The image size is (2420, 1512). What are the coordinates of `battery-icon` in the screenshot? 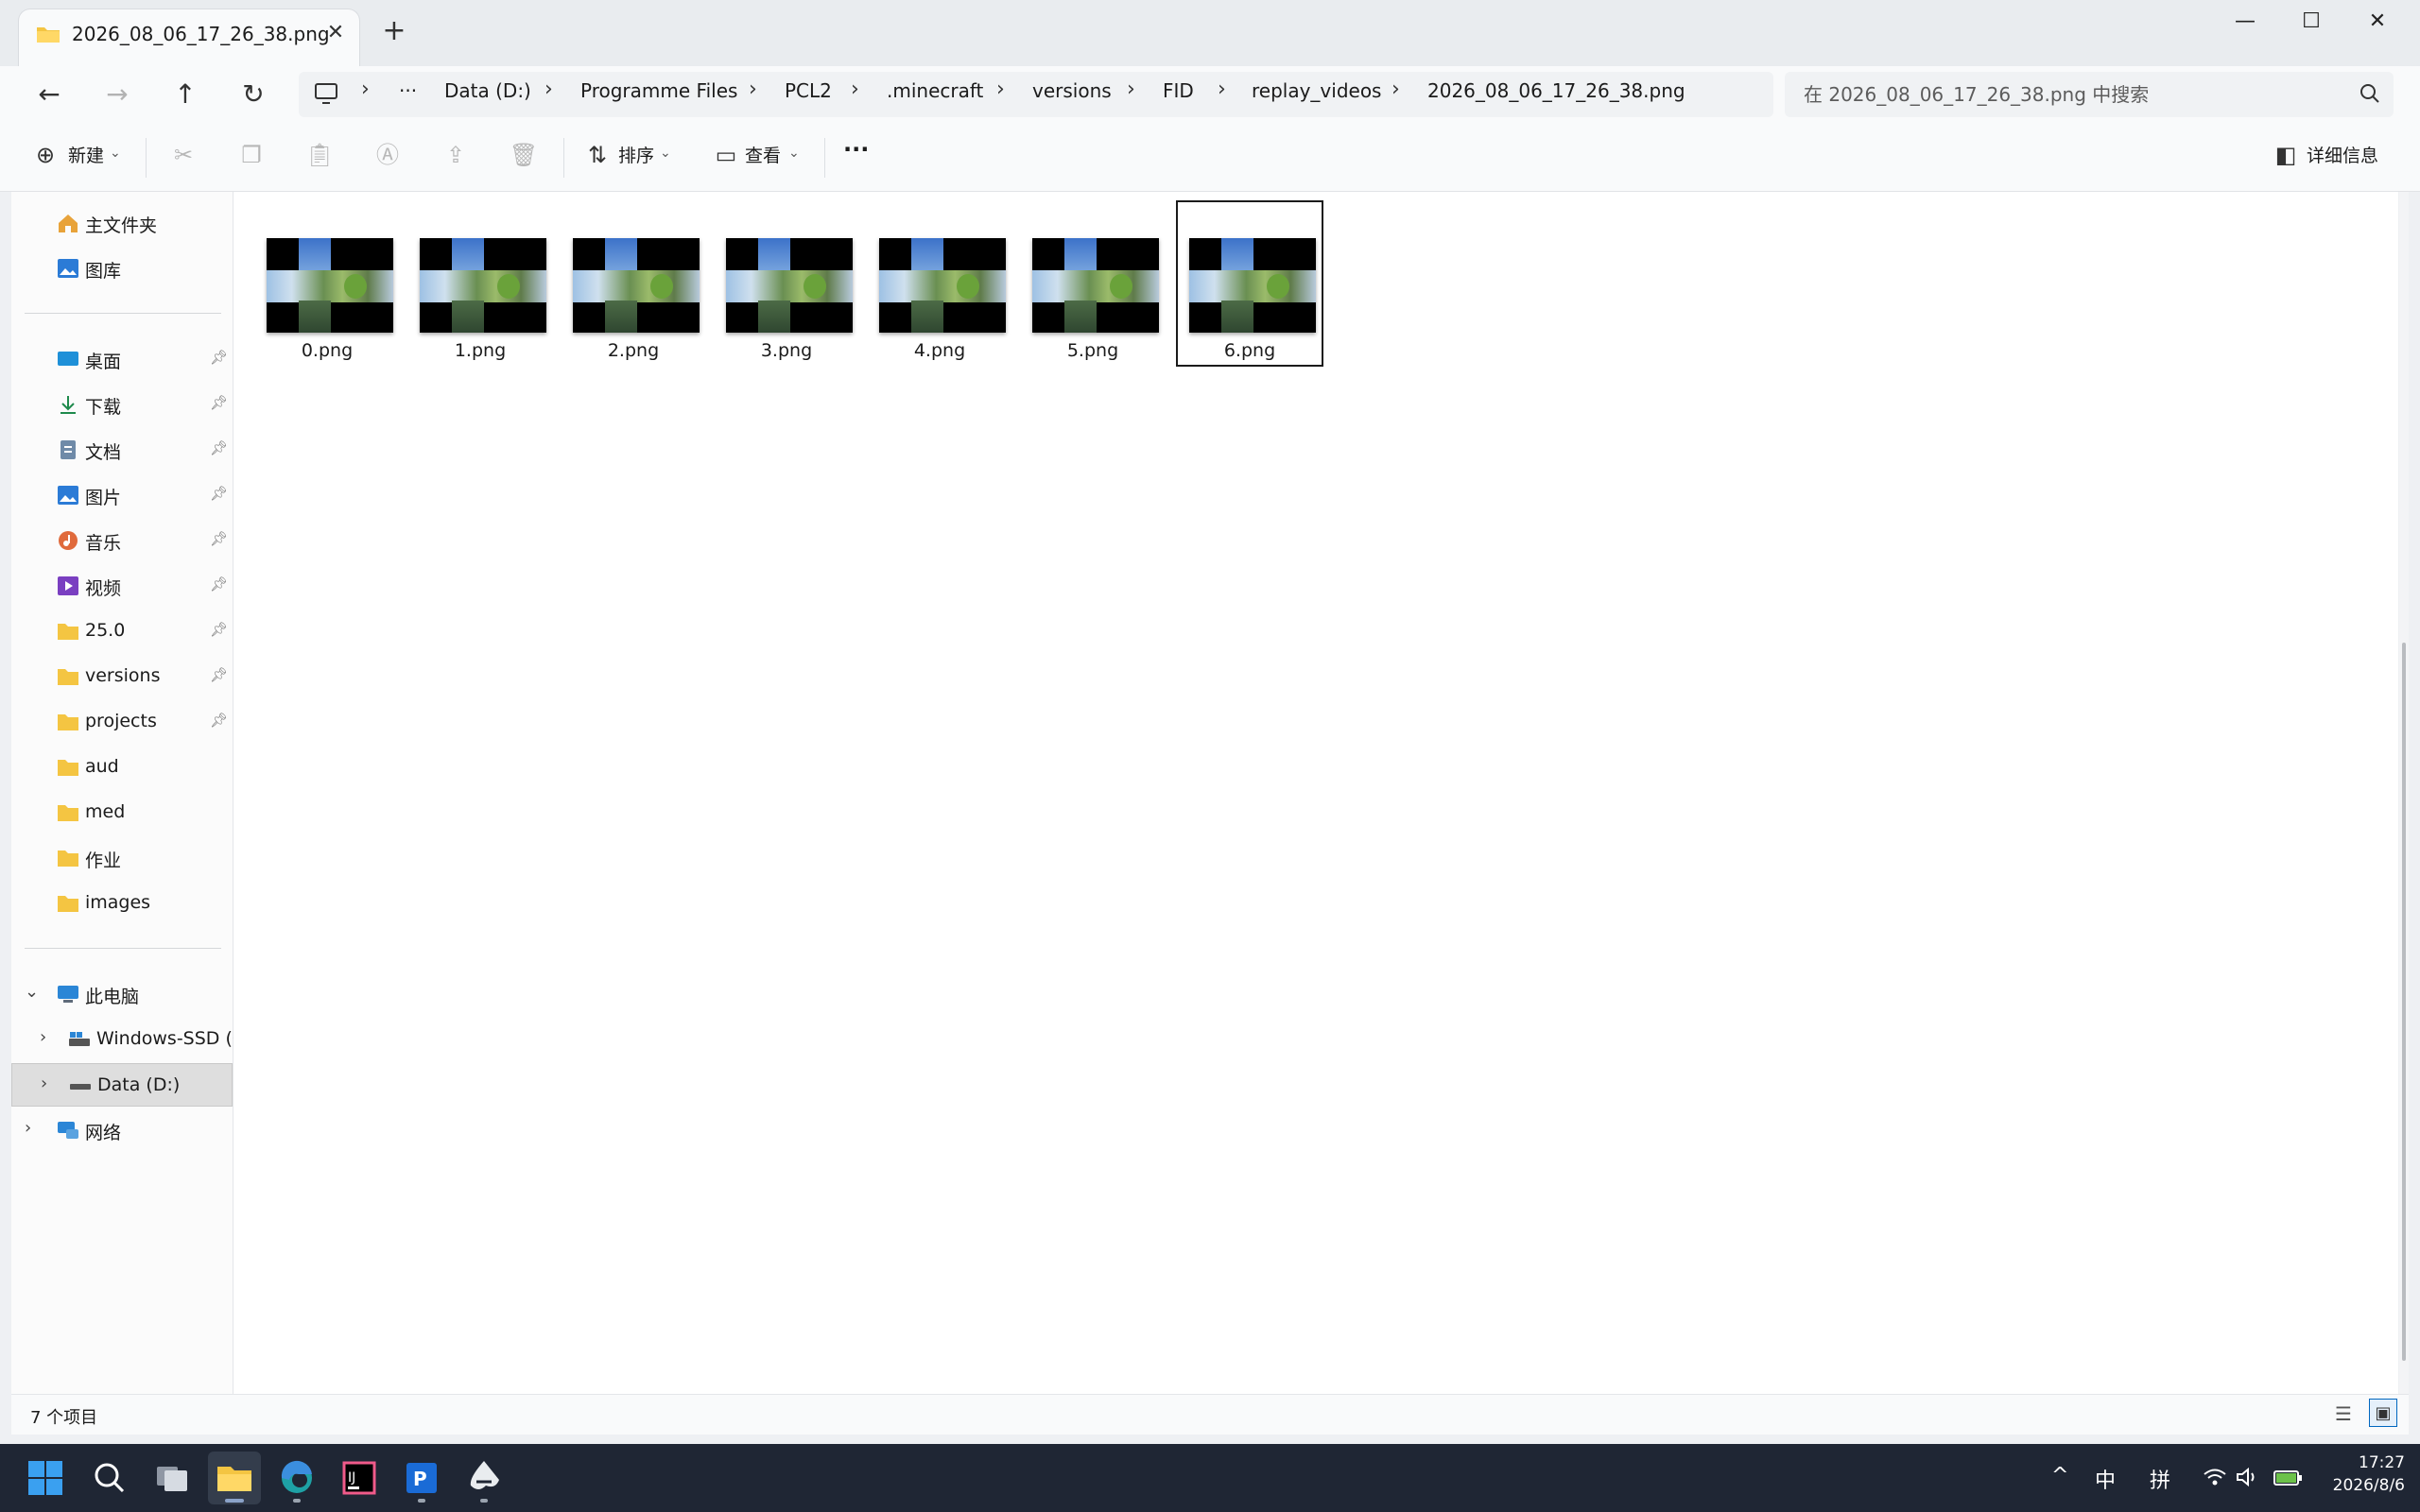 It's located at (2288, 1477).